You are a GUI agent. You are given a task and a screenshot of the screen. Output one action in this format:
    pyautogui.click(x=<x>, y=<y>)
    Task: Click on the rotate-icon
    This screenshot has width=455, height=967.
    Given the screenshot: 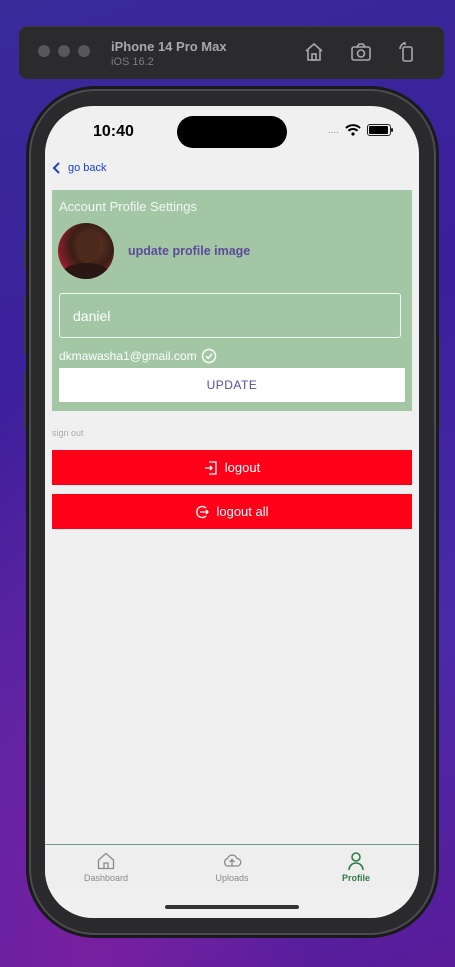 What is the action you would take?
    pyautogui.click(x=407, y=52)
    